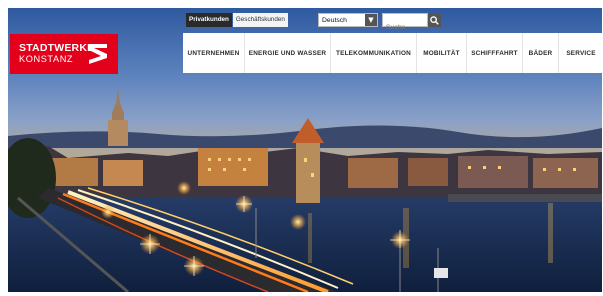  I want to click on logo-line-1: STADTWERKE, so click(57, 48).